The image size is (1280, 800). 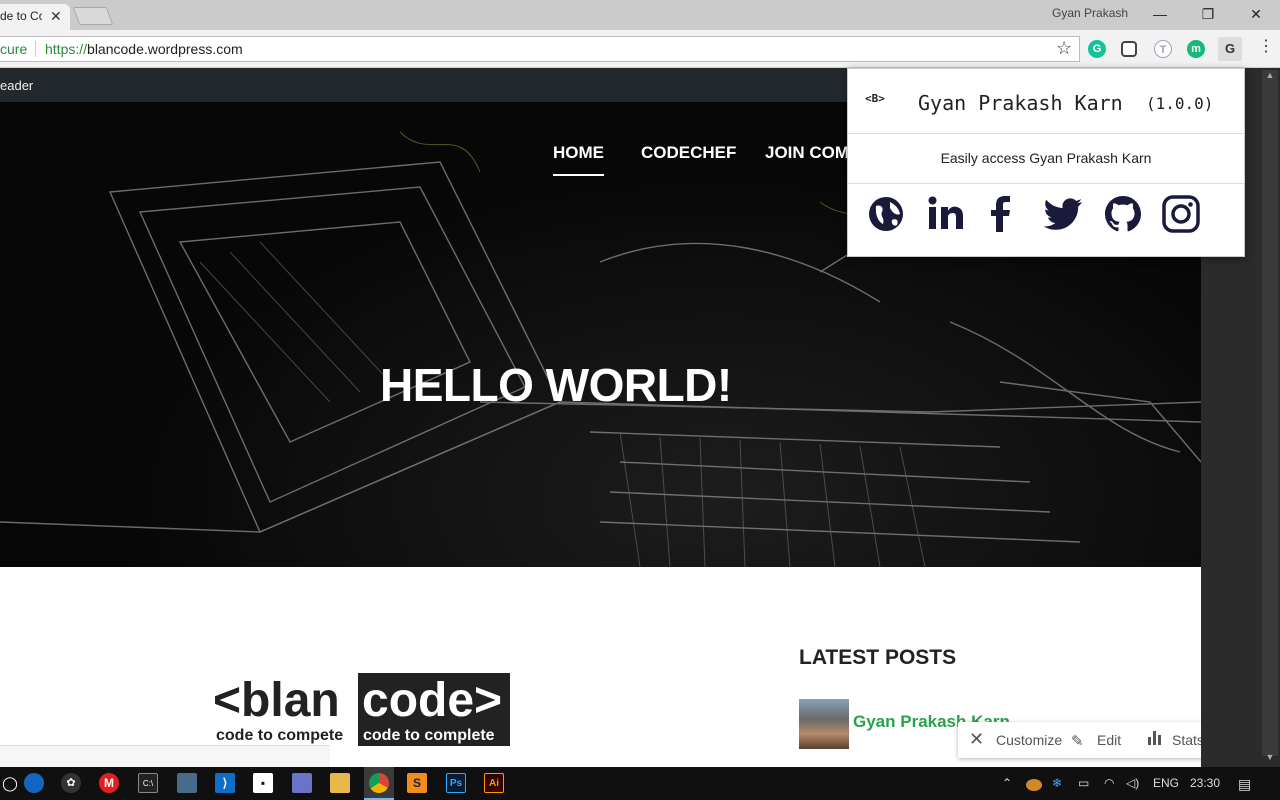 What do you see at coordinates (1266, 46) in the screenshot?
I see `browser-menu-icon: ⋮` at bounding box center [1266, 46].